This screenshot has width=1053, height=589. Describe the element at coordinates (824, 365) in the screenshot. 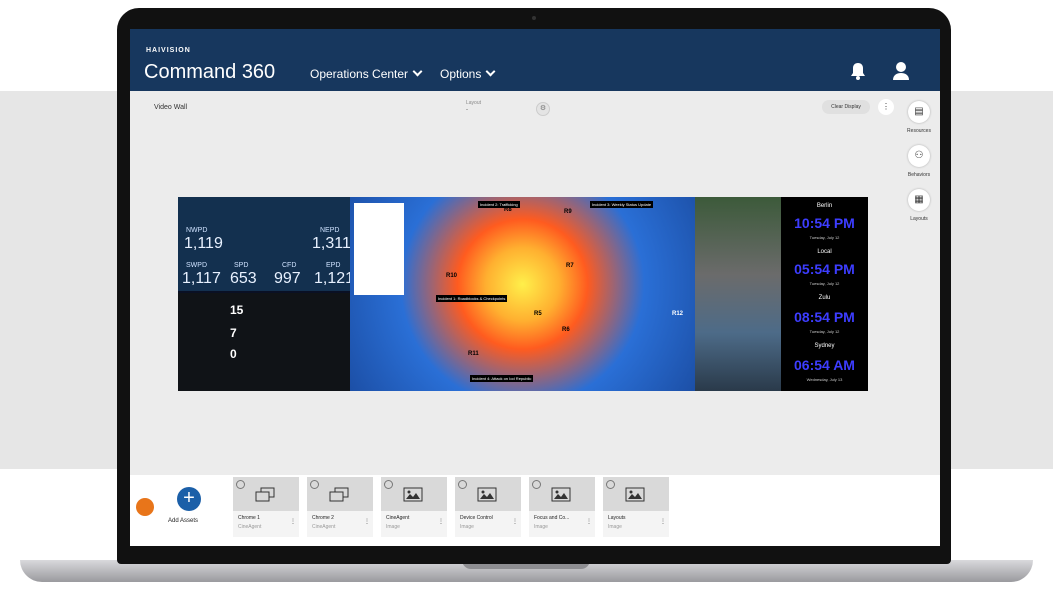

I see `clock-time: 06:54 AM` at that location.